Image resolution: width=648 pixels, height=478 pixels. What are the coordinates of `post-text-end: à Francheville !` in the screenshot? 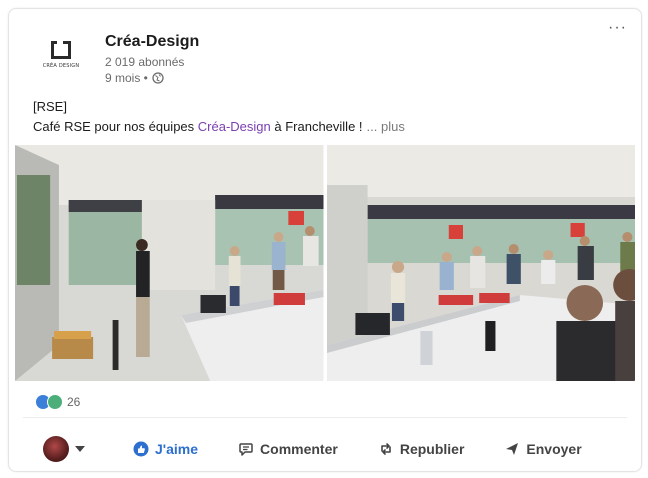 It's located at (316, 126).